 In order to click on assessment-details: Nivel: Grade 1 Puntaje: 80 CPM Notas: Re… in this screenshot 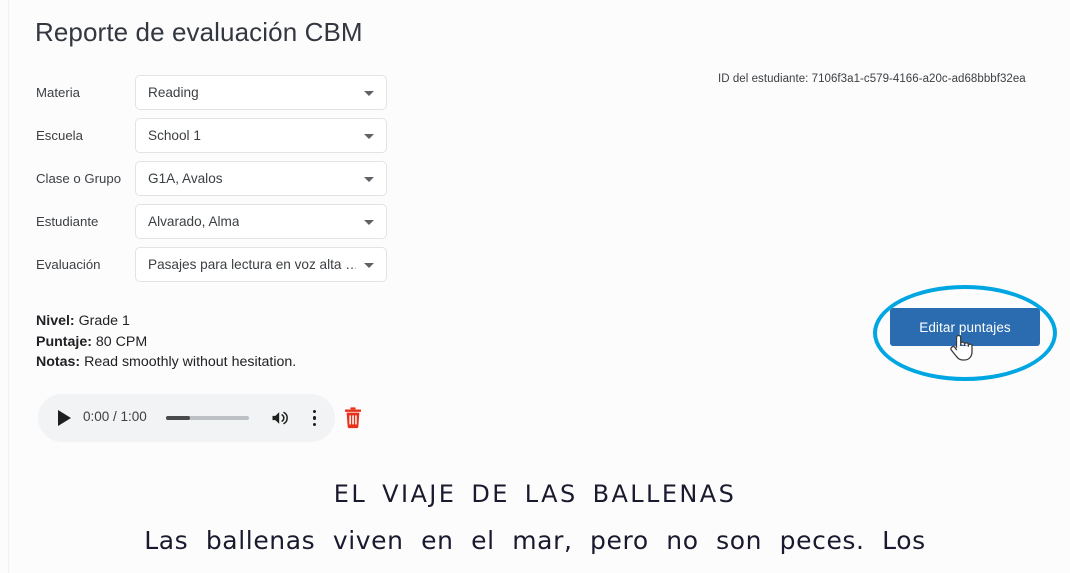, I will do `click(166, 342)`.